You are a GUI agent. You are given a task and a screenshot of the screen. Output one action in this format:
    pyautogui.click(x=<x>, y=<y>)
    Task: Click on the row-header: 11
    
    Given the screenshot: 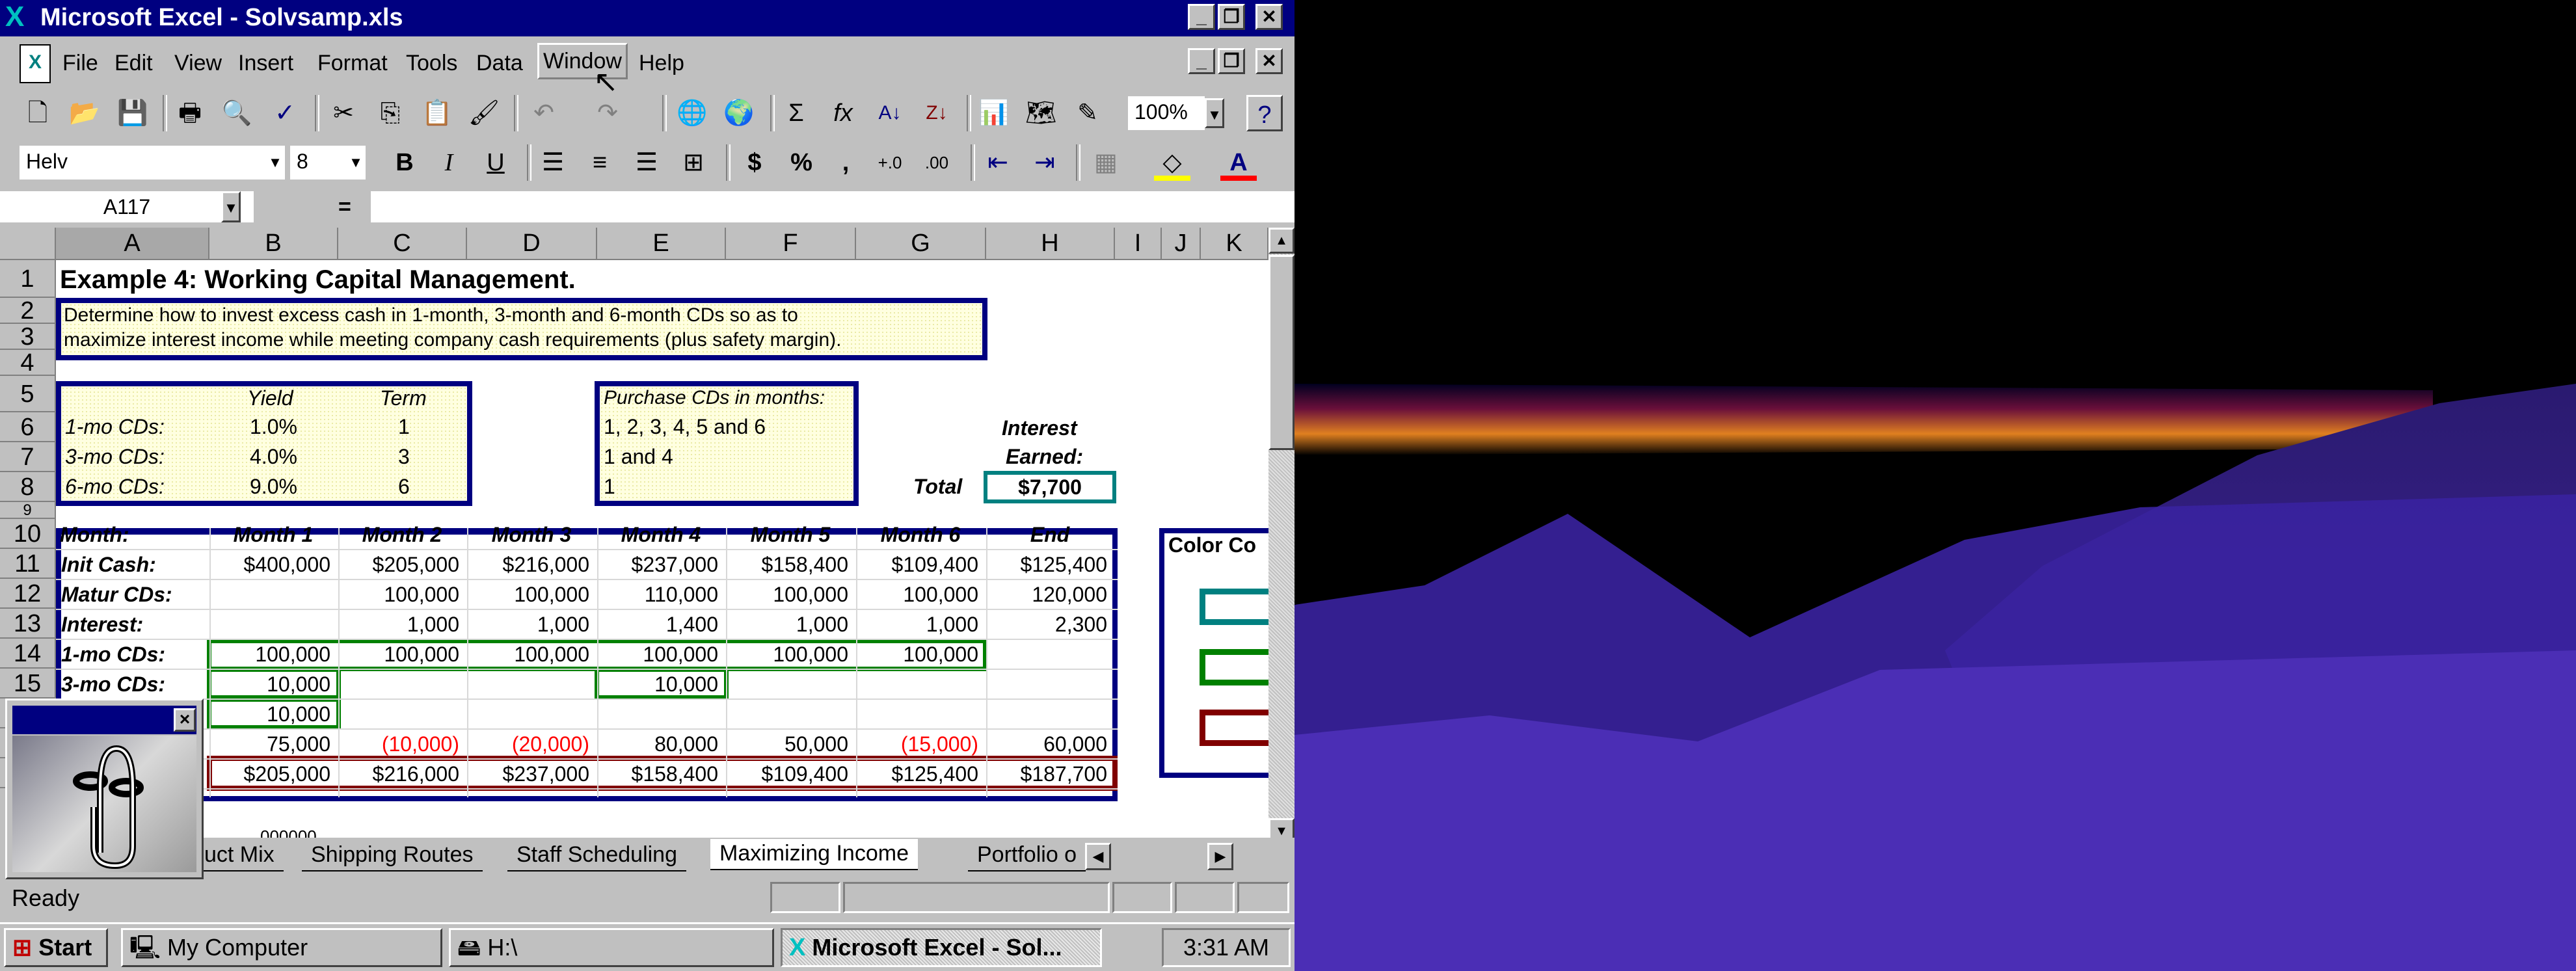 What is the action you would take?
    pyautogui.click(x=28, y=564)
    